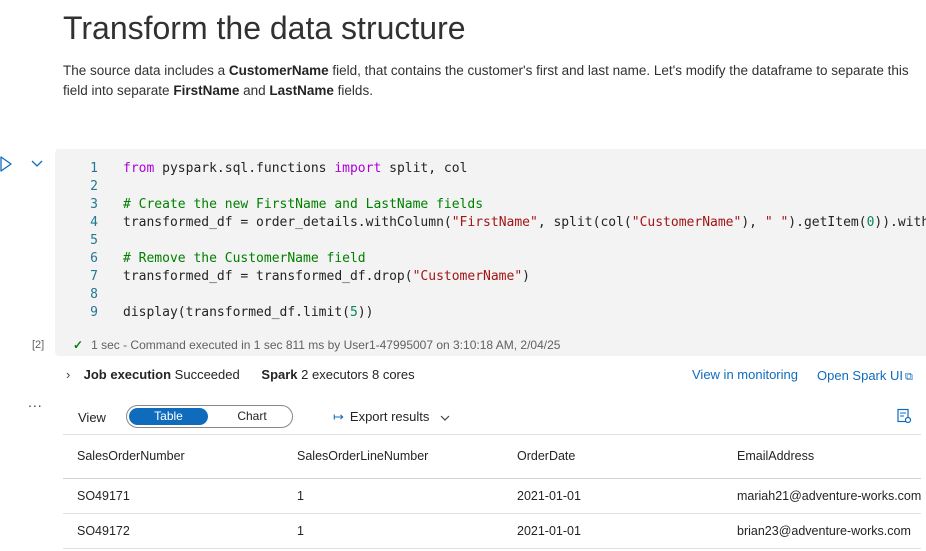 This screenshot has width=926, height=551. Describe the element at coordinates (824, 531) in the screenshot. I see `table-cell: brian23@adventure-works.com` at that location.